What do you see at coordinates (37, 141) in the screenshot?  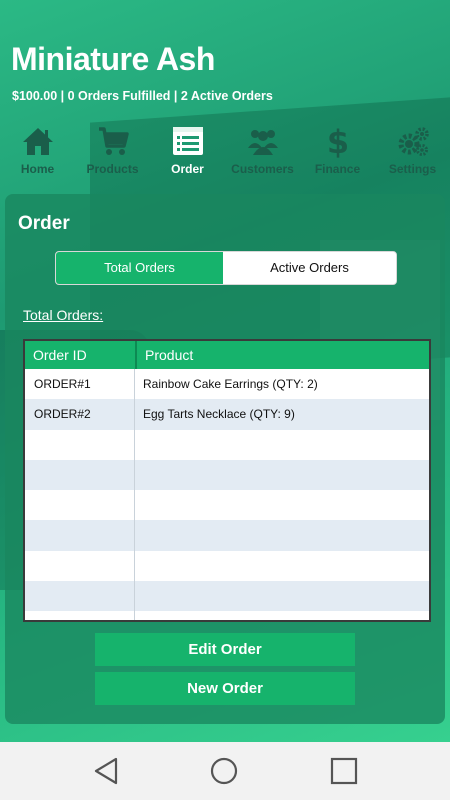 I see `home-icon` at bounding box center [37, 141].